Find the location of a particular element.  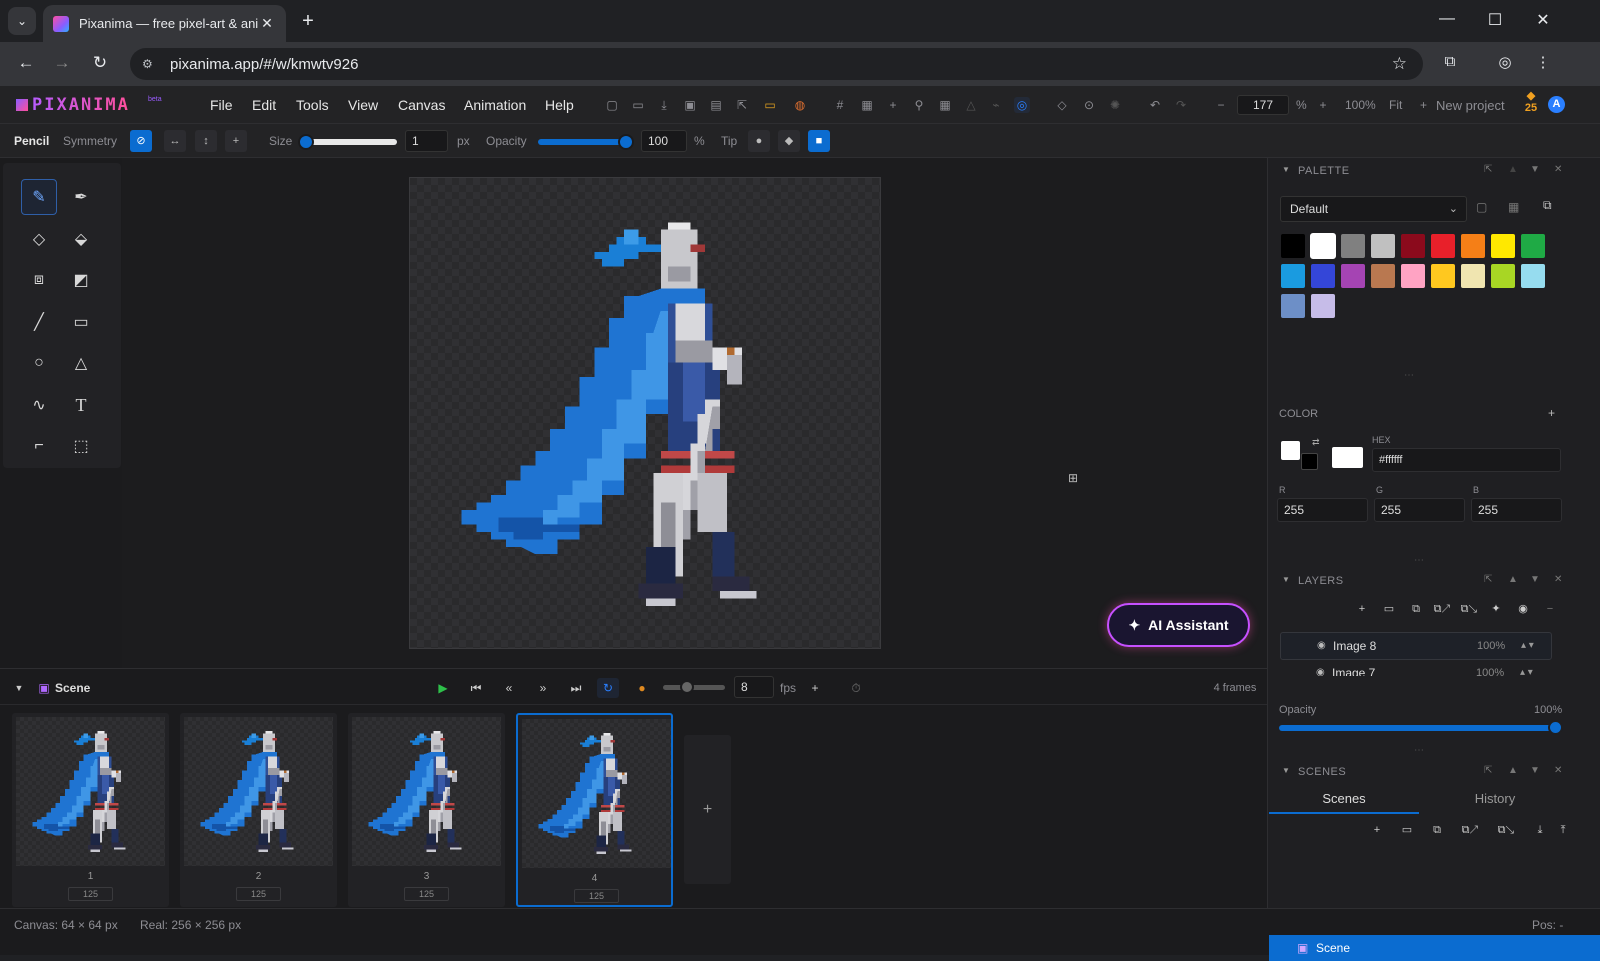

palette-select: Default ⌄ is located at coordinates (1373, 209).